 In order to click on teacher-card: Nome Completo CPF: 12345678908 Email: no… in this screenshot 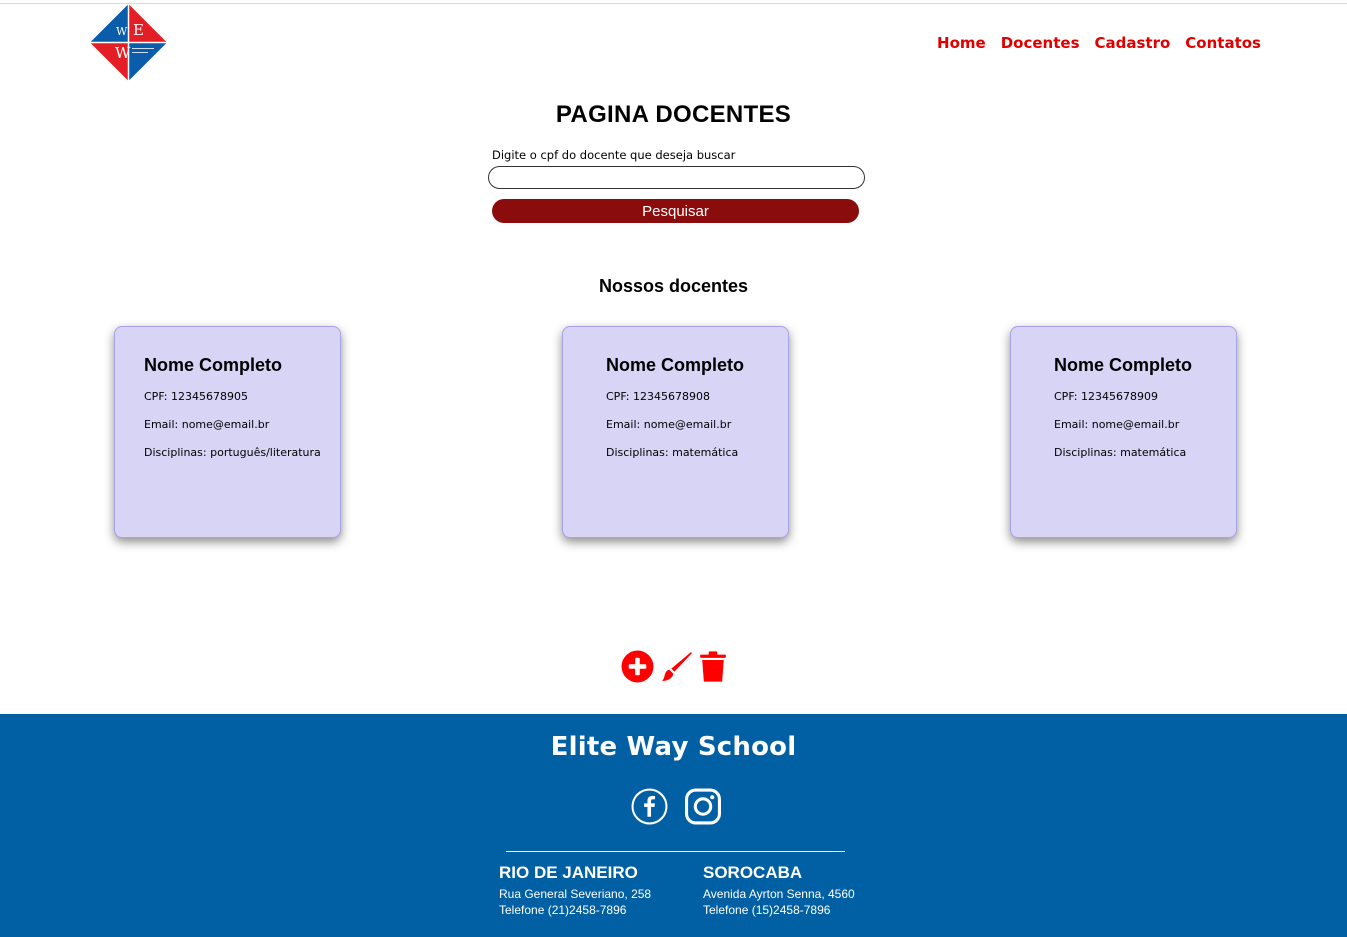, I will do `click(675, 432)`.